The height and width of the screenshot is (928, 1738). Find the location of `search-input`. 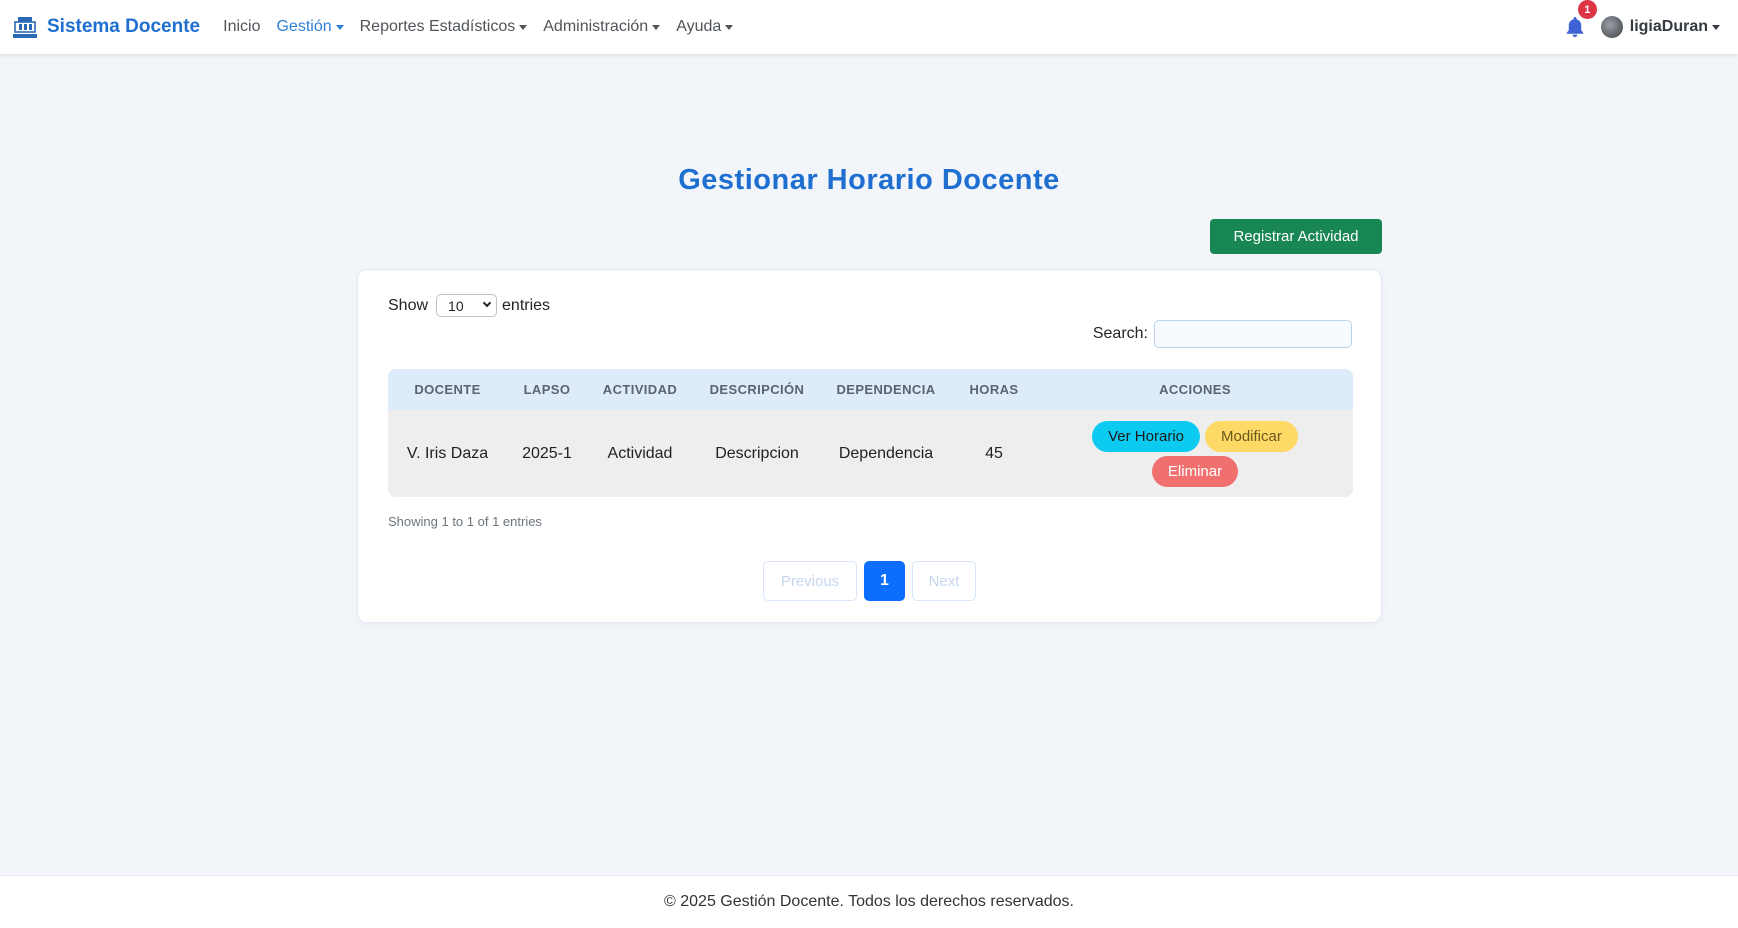

search-input is located at coordinates (1253, 334).